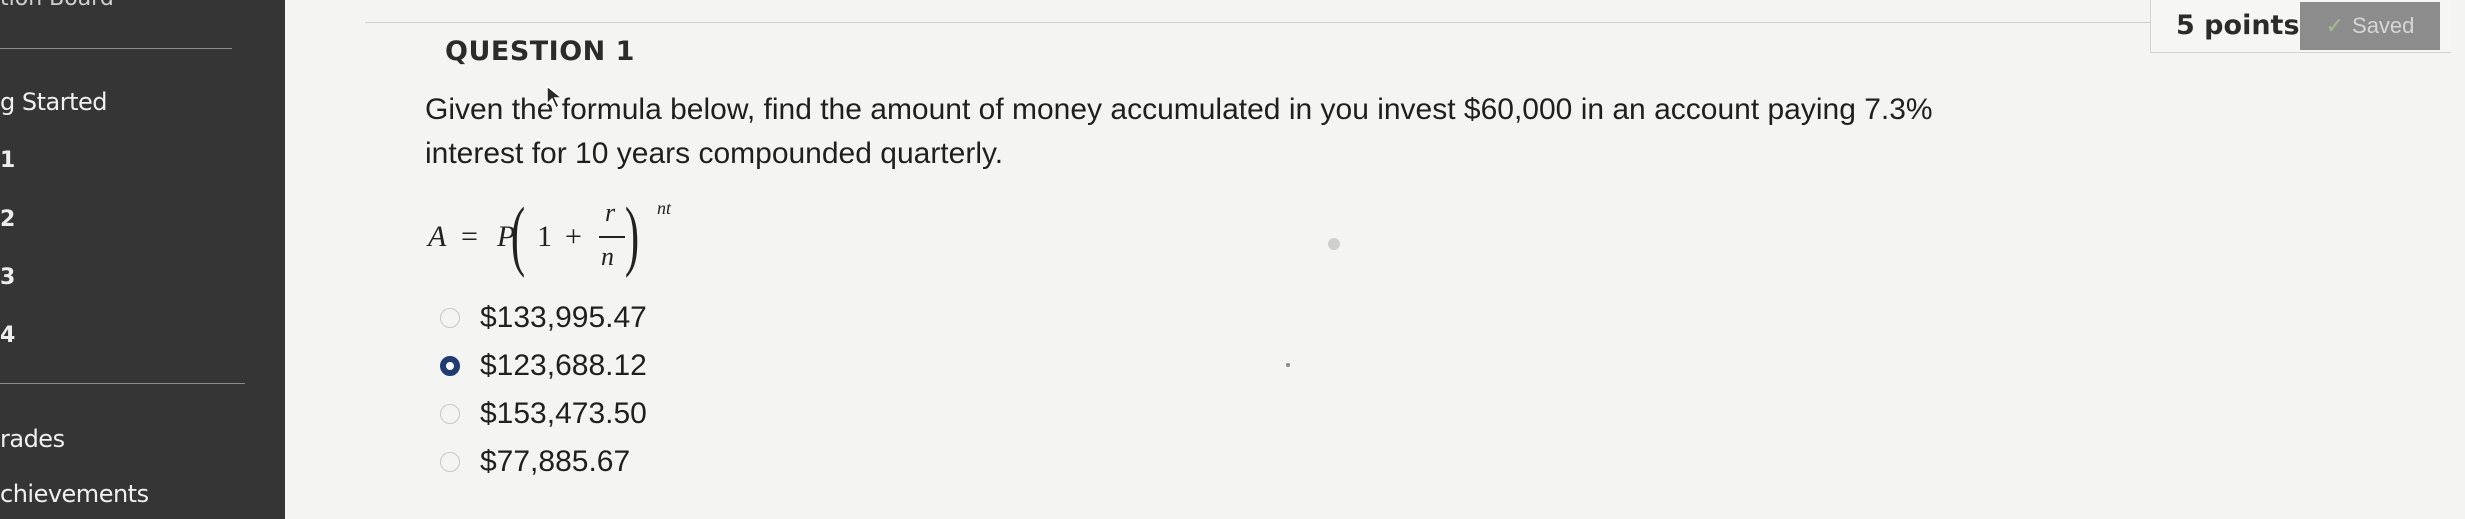 The width and height of the screenshot is (2465, 519). I want to click on formula-left-paren: (, so click(518, 234).